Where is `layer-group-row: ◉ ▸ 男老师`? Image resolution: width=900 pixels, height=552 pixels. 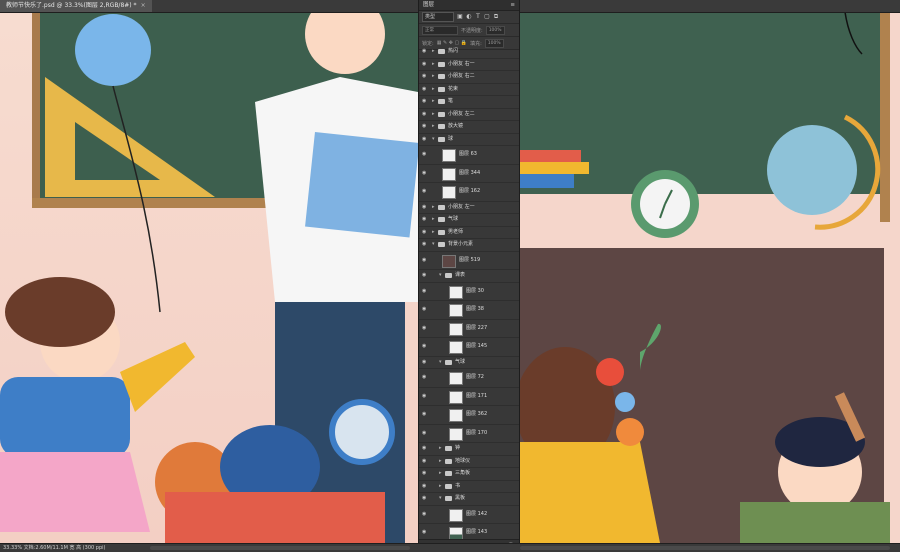
layer-group-row: ◉ ▸ 男老师 is located at coordinates (469, 233).